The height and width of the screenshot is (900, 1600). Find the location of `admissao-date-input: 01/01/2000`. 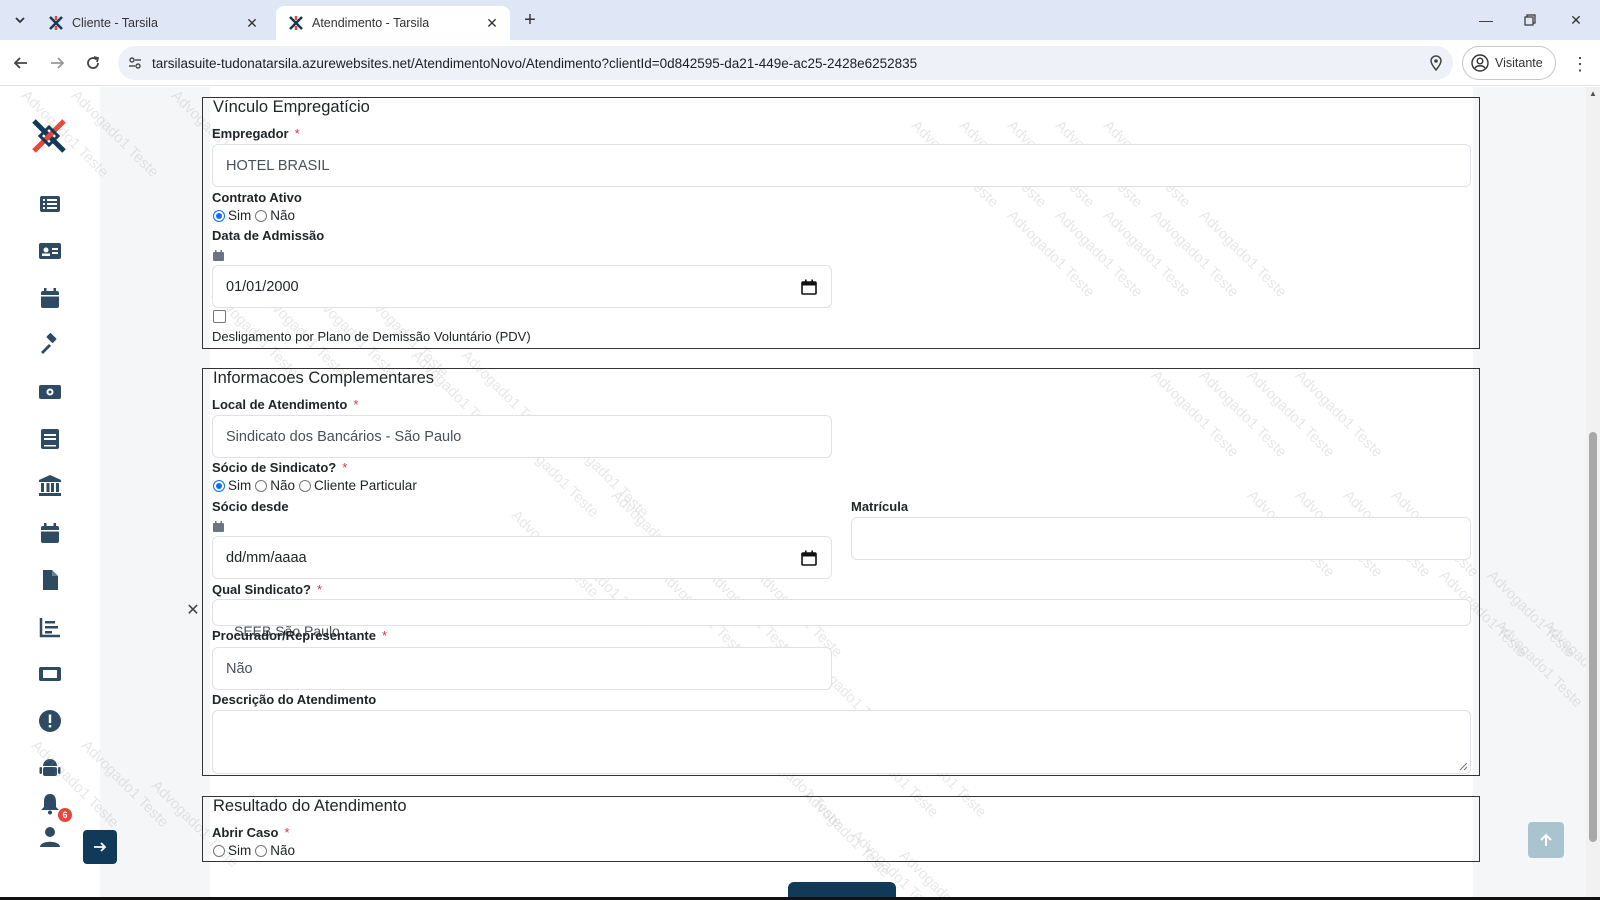

admissao-date-input: 01/01/2000 is located at coordinates (522, 286).